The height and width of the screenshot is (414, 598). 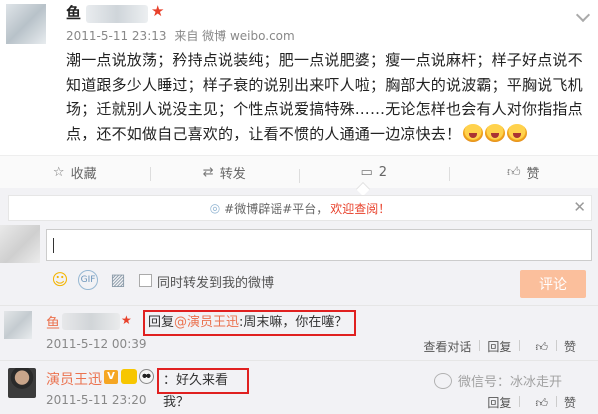 What do you see at coordinates (248, 36) in the screenshot?
I see `post-source: 微博 weibo.com` at bounding box center [248, 36].